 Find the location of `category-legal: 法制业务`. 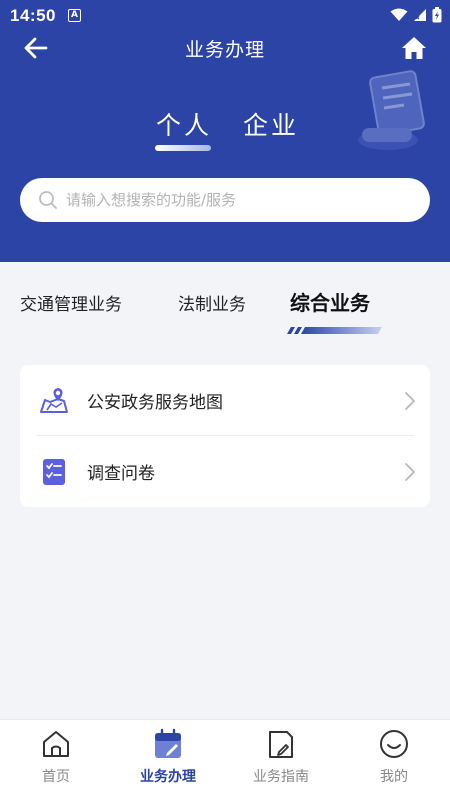

category-legal: 法制业务 is located at coordinates (212, 302).